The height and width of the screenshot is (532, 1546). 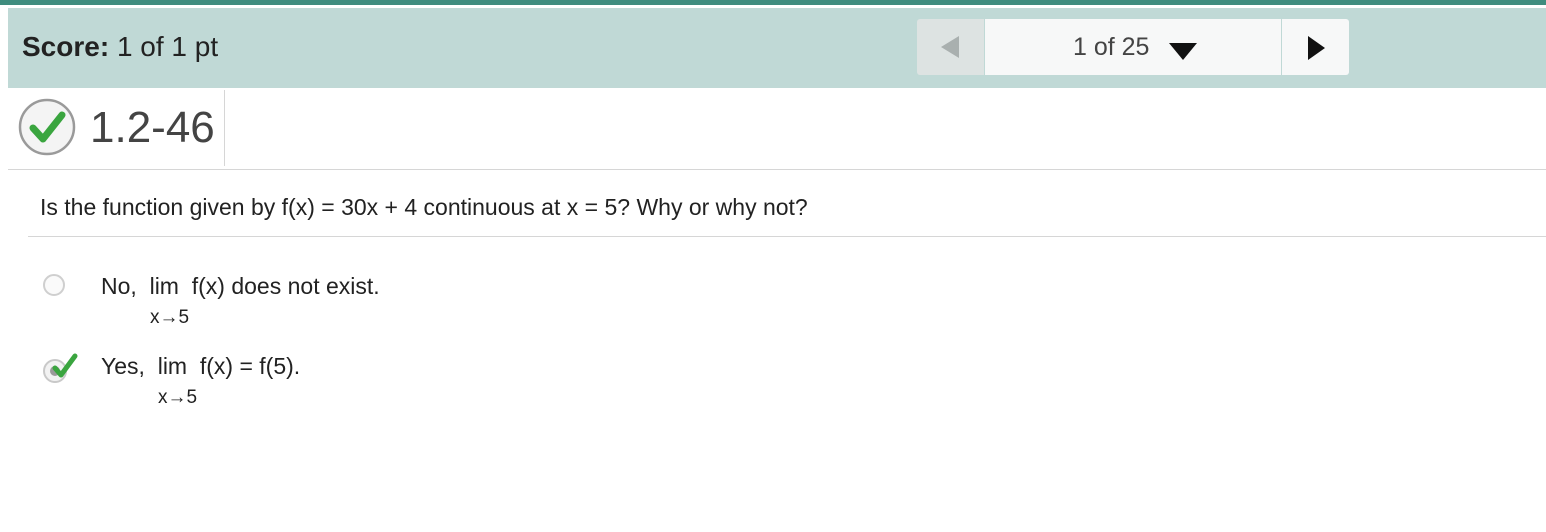 I want to click on question-id: 1.2-46, so click(x=152, y=127).